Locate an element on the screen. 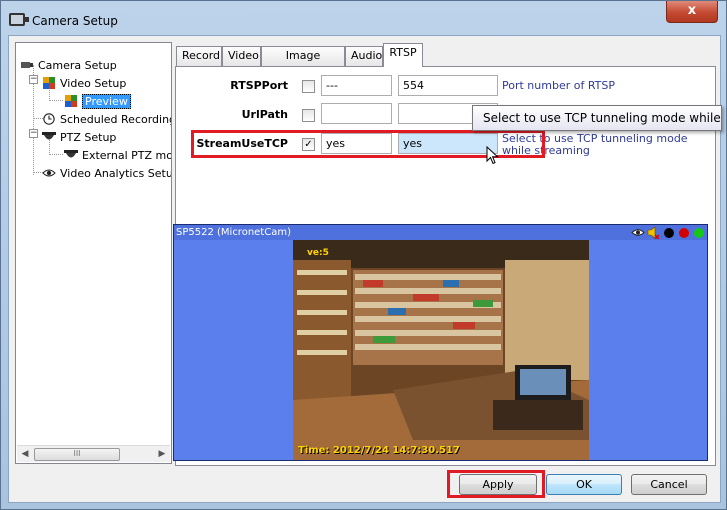 This screenshot has width=727, height=510. tab-video: Video is located at coordinates (241, 56).